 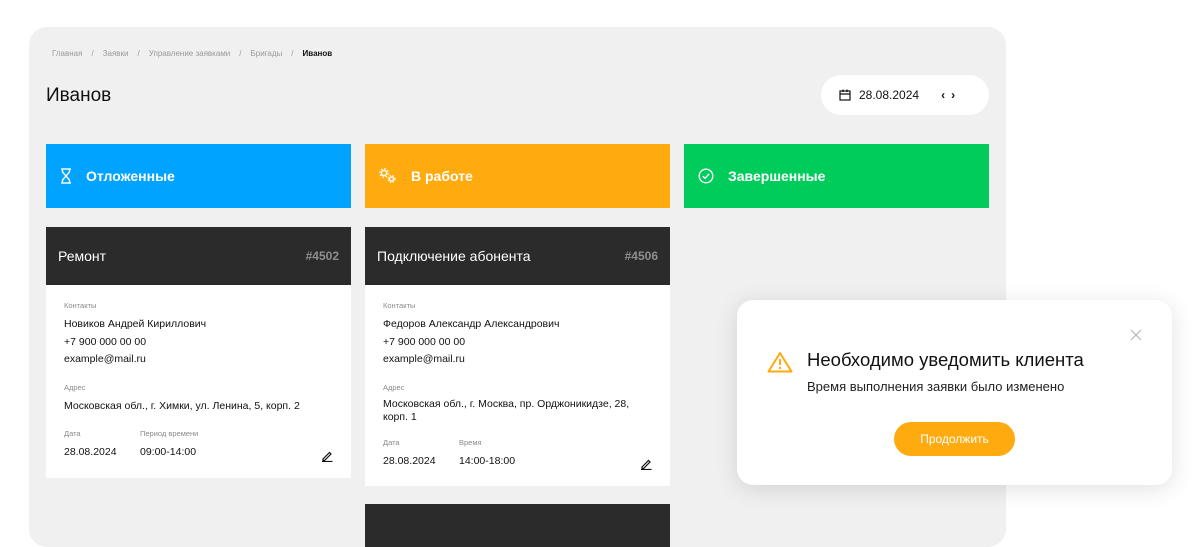 What do you see at coordinates (943, 95) in the screenshot?
I see `chevron-left-icon: ‹` at bounding box center [943, 95].